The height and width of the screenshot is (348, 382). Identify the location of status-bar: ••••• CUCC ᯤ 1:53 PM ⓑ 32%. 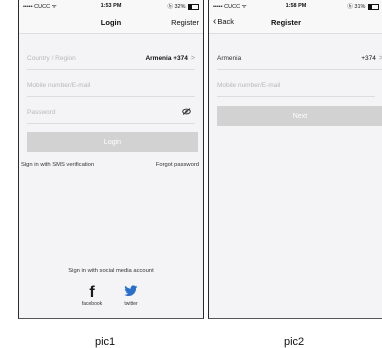
(111, 6).